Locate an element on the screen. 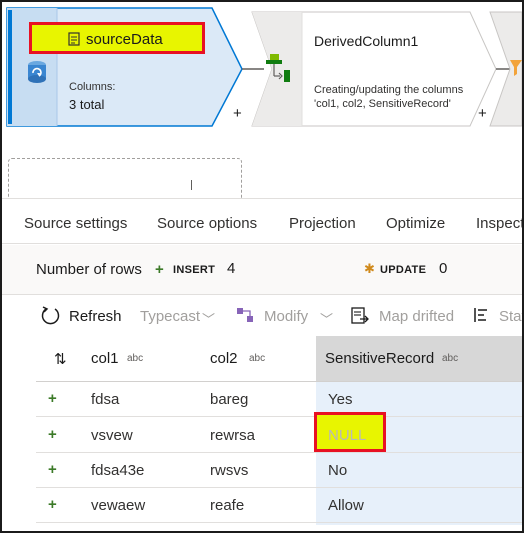 Image resolution: width=524 pixels, height=533 pixels. tab-inspect: Inspect is located at coordinates (499, 223).